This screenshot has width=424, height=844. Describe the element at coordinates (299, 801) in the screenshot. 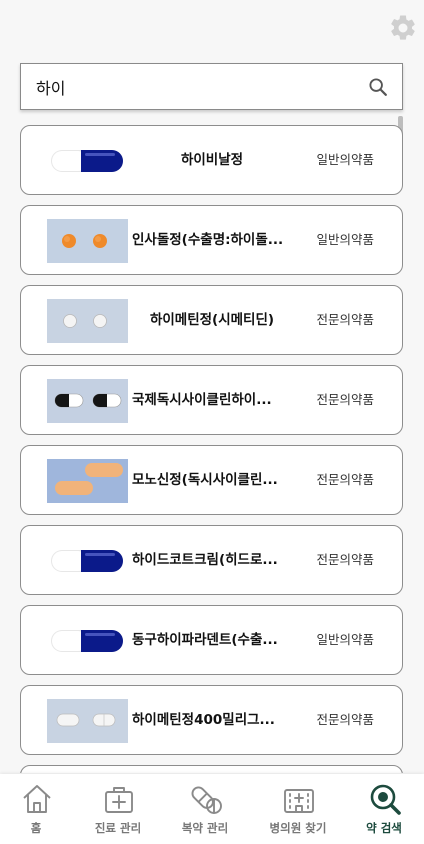

I see `hospital-icon` at that location.